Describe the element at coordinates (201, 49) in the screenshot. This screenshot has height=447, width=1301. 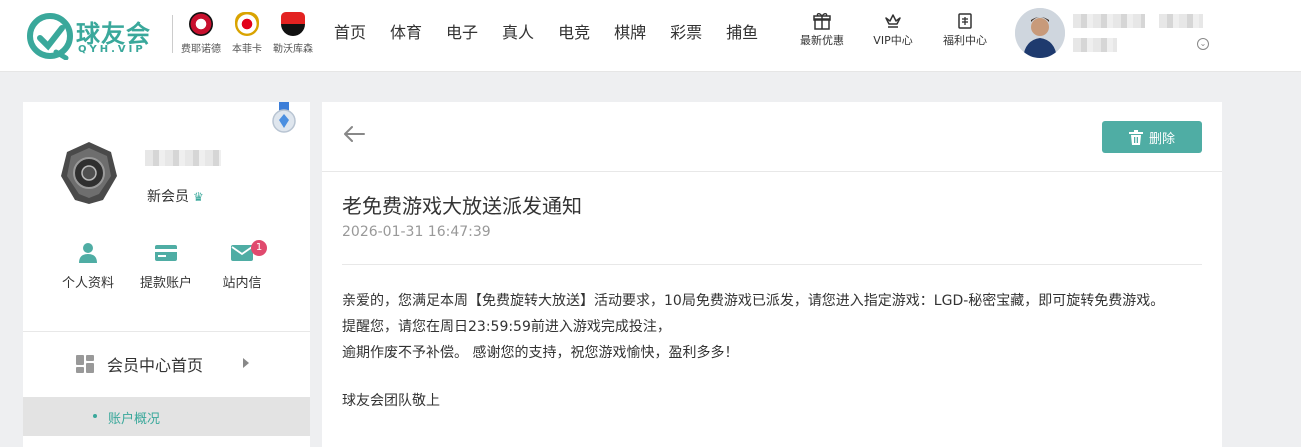
I see `partner-name: 费耶诺德` at that location.